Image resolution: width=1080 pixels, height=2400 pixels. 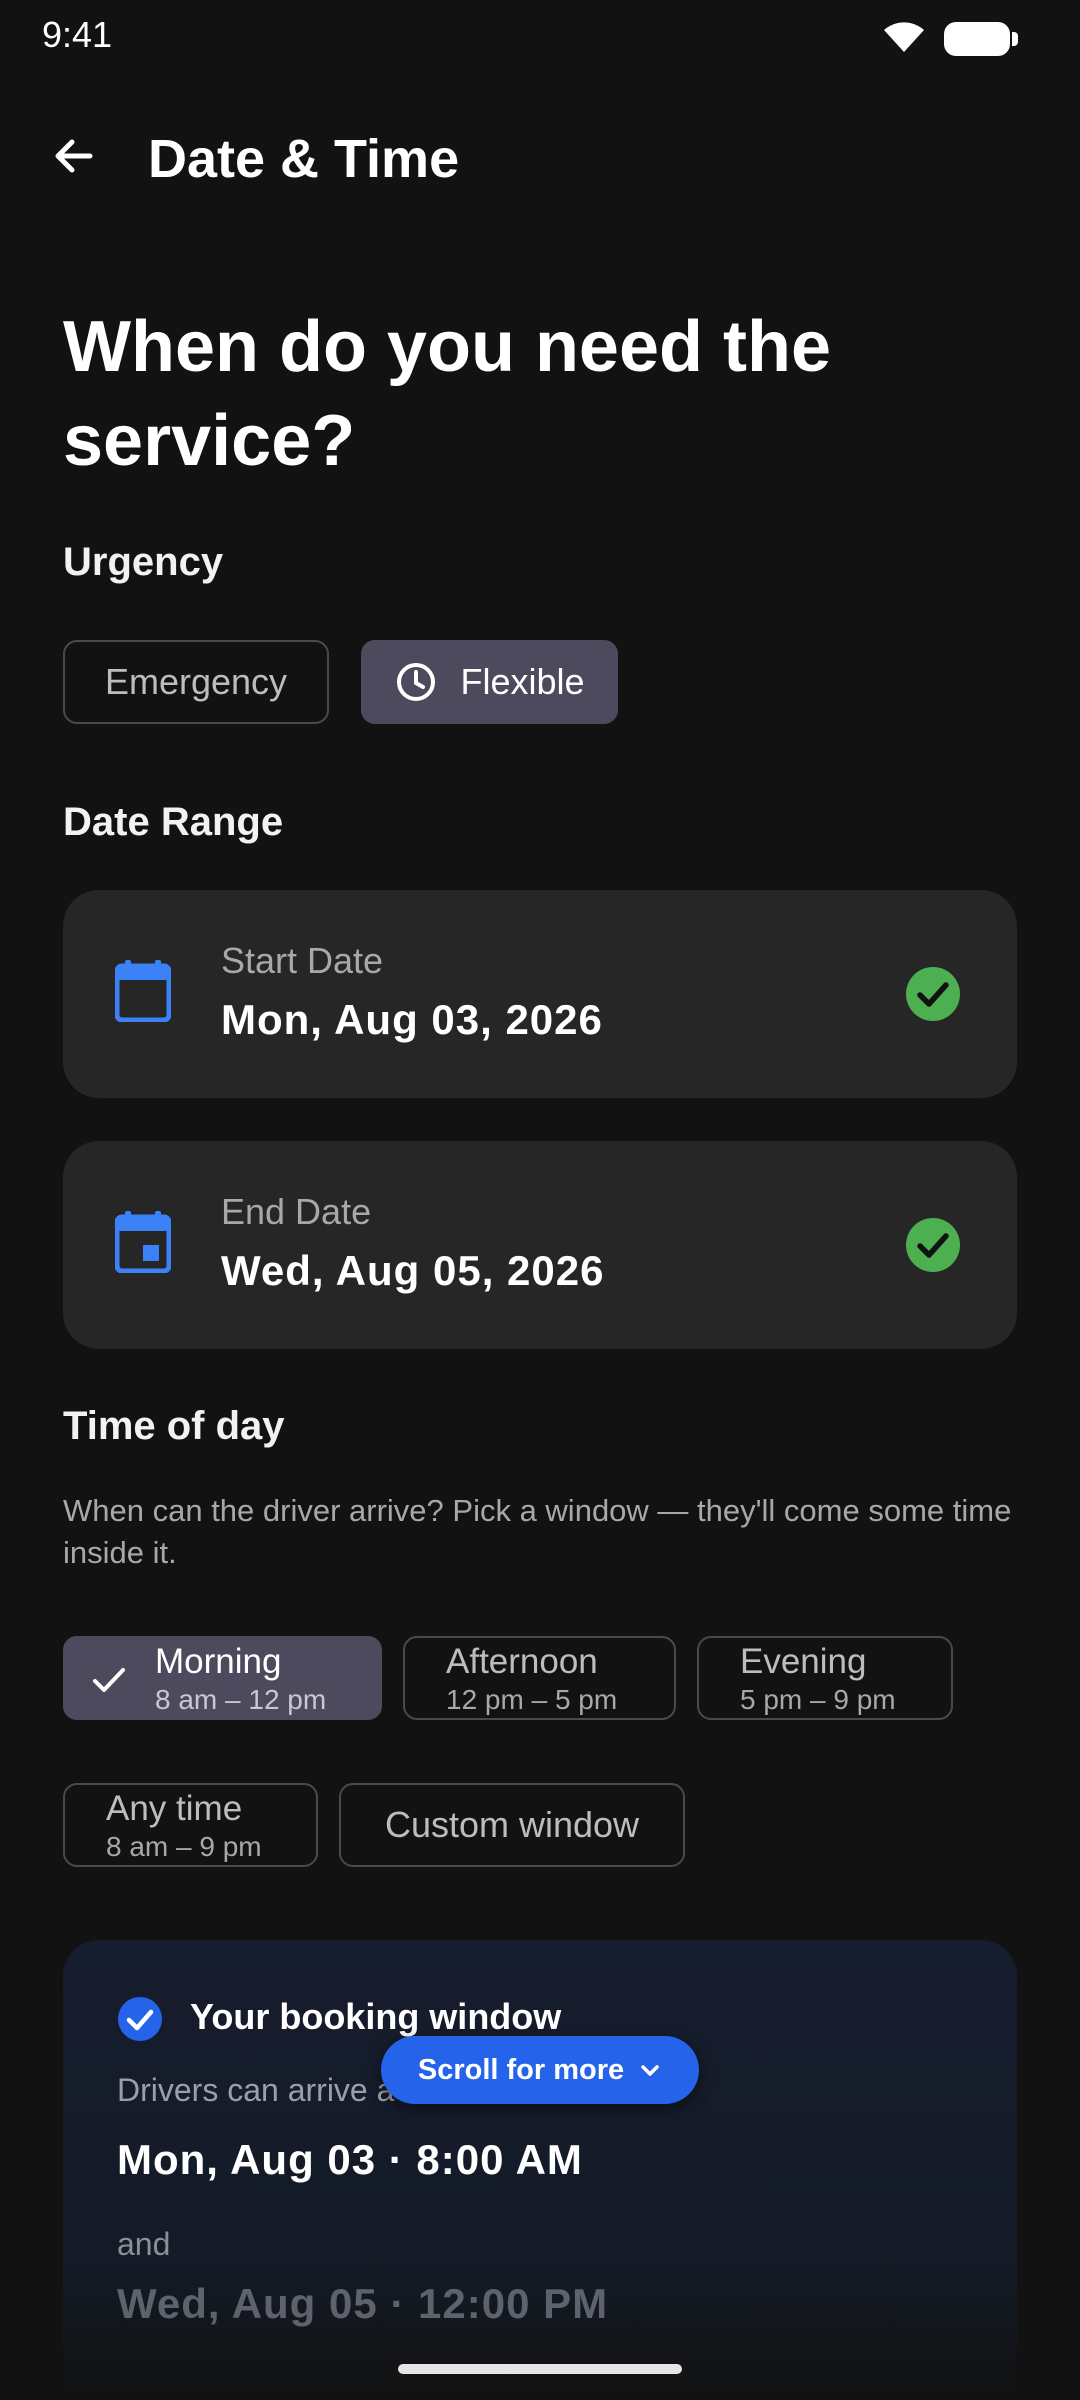 I want to click on wifi-icon, so click(x=904, y=38).